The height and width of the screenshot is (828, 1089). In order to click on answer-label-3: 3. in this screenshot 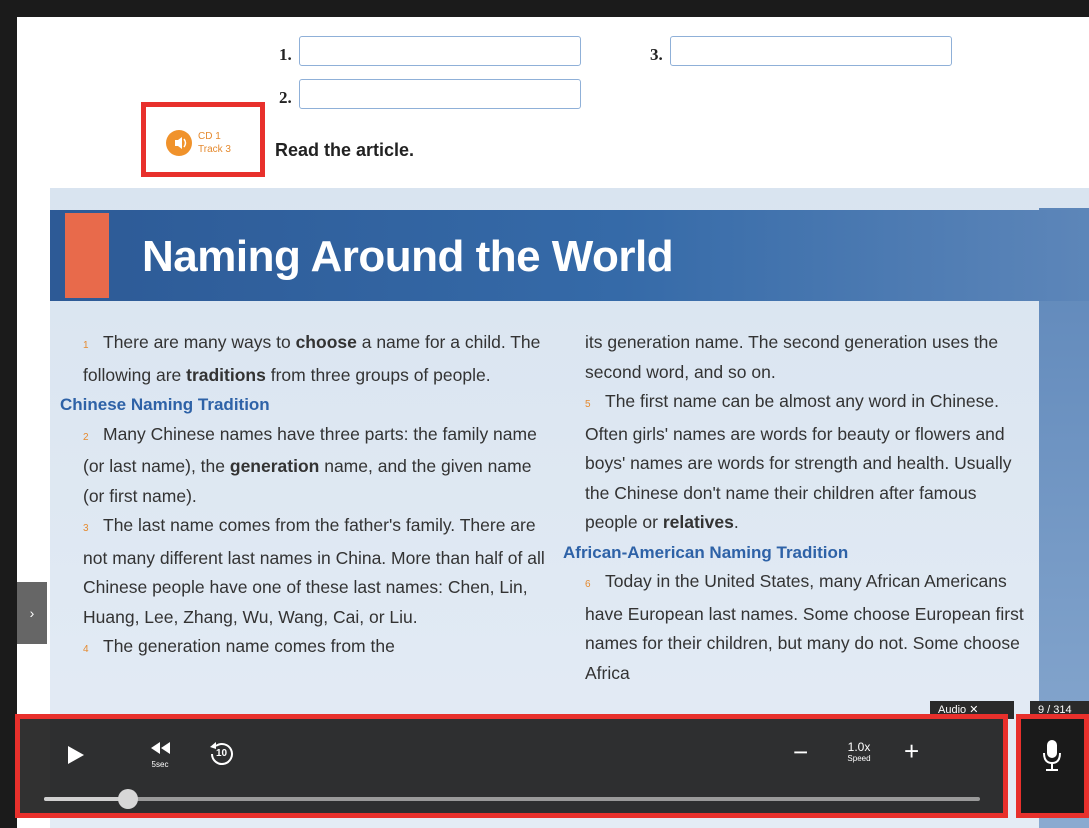, I will do `click(656, 54)`.